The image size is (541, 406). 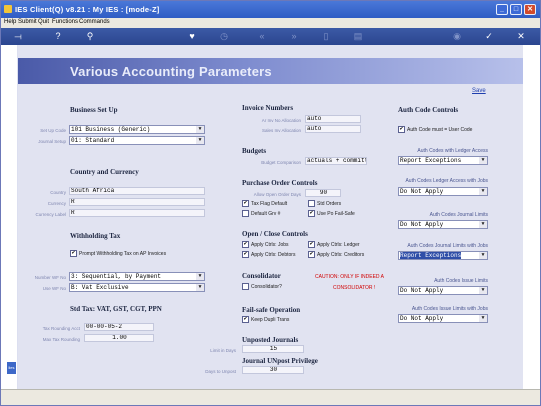 I want to click on currency-label-field: R, so click(x=137, y=213).